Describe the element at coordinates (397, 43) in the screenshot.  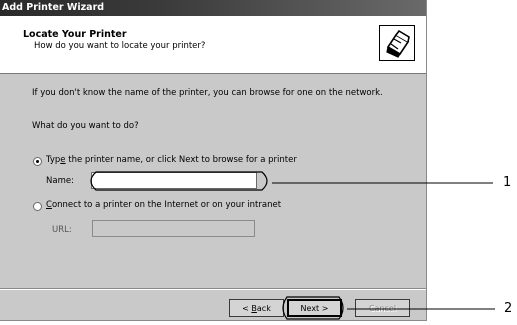
I see `printer-icon` at that location.